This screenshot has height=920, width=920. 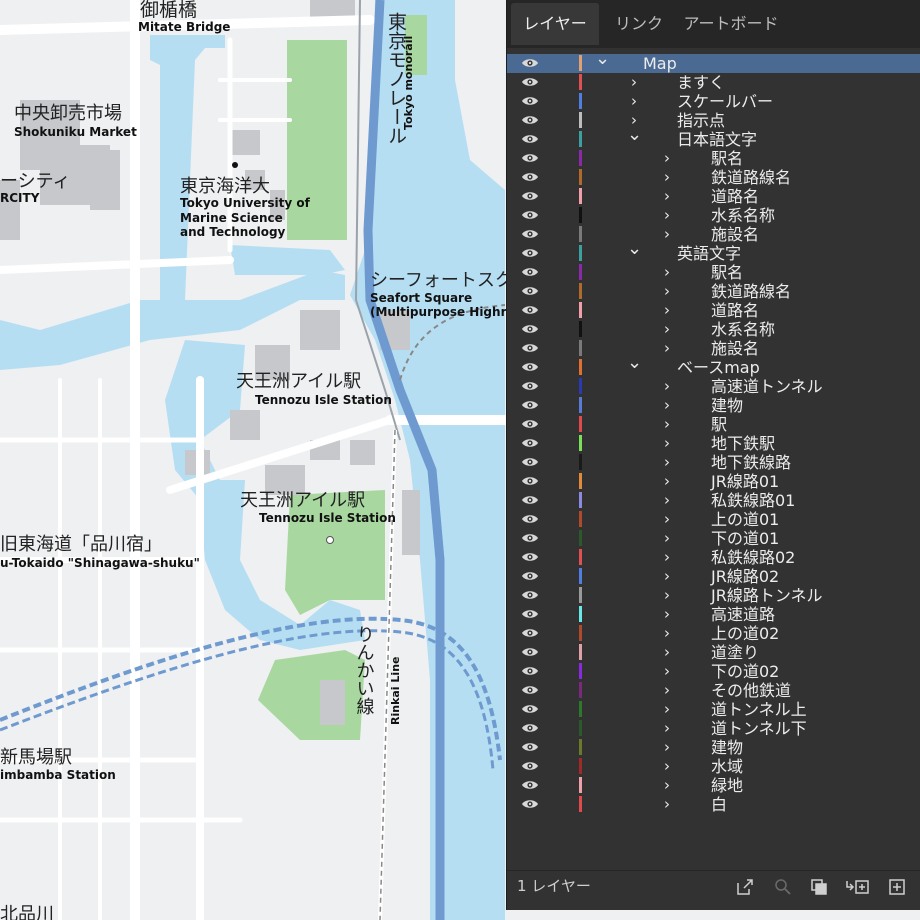 I want to click on layer-row: › 白, so click(x=713, y=804).